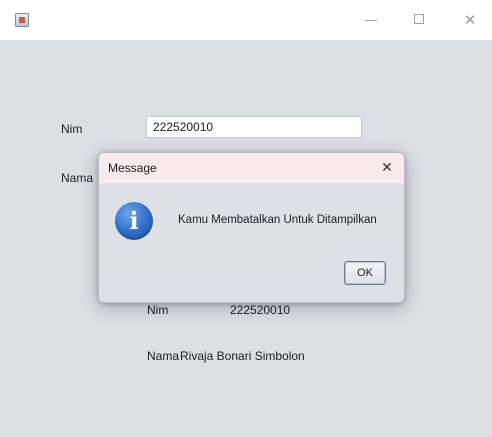 The width and height of the screenshot is (492, 437). Describe the element at coordinates (246, 20) in the screenshot. I see `title-bar: ✕` at that location.